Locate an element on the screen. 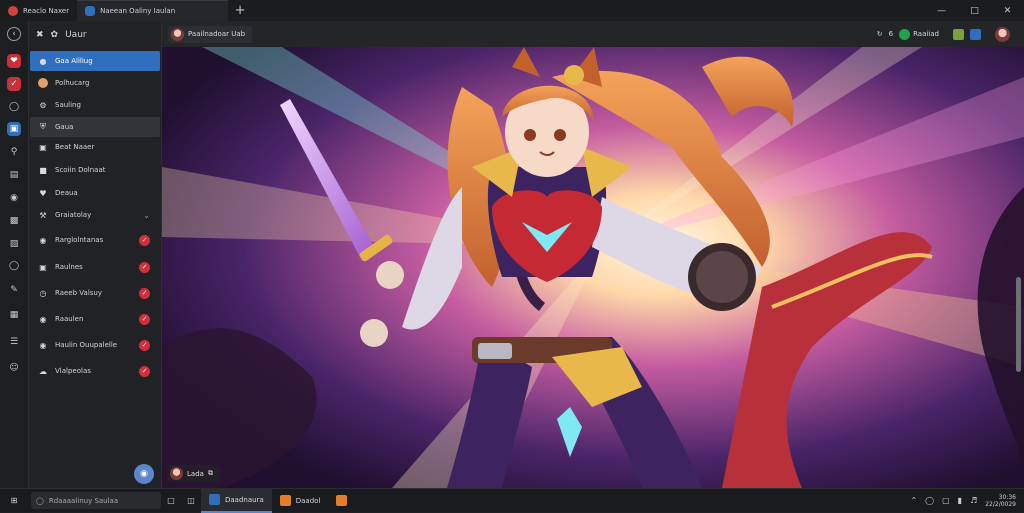  browser-tab-2: Naeean Oaliny Iaulan is located at coordinates (153, 10).